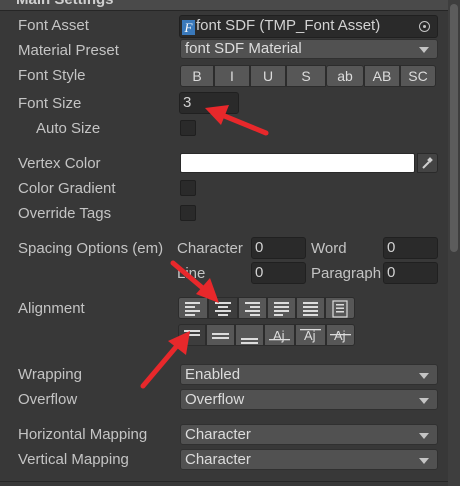 Image resolution: width=460 pixels, height=486 pixels. What do you see at coordinates (67, 188) in the screenshot?
I see `color-gradient-label: Color Gradient` at bounding box center [67, 188].